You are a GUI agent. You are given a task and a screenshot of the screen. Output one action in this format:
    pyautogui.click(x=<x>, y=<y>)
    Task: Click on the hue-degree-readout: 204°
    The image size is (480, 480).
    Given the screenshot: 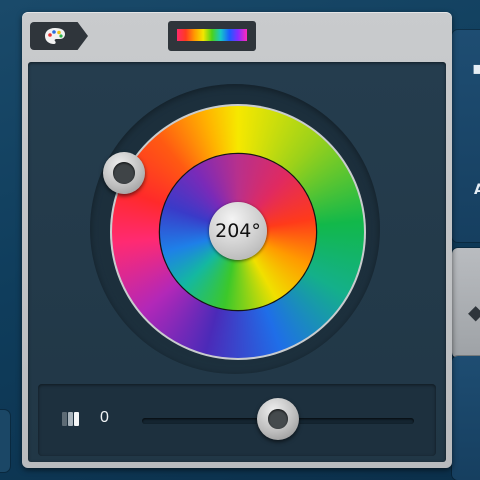 What is the action you would take?
    pyautogui.click(x=238, y=231)
    